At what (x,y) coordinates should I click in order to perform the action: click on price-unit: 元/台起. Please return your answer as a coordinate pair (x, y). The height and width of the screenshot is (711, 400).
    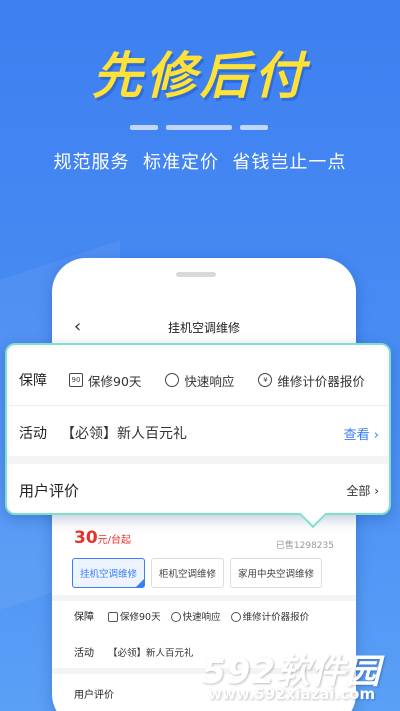
    Looking at the image, I should click on (114, 540).